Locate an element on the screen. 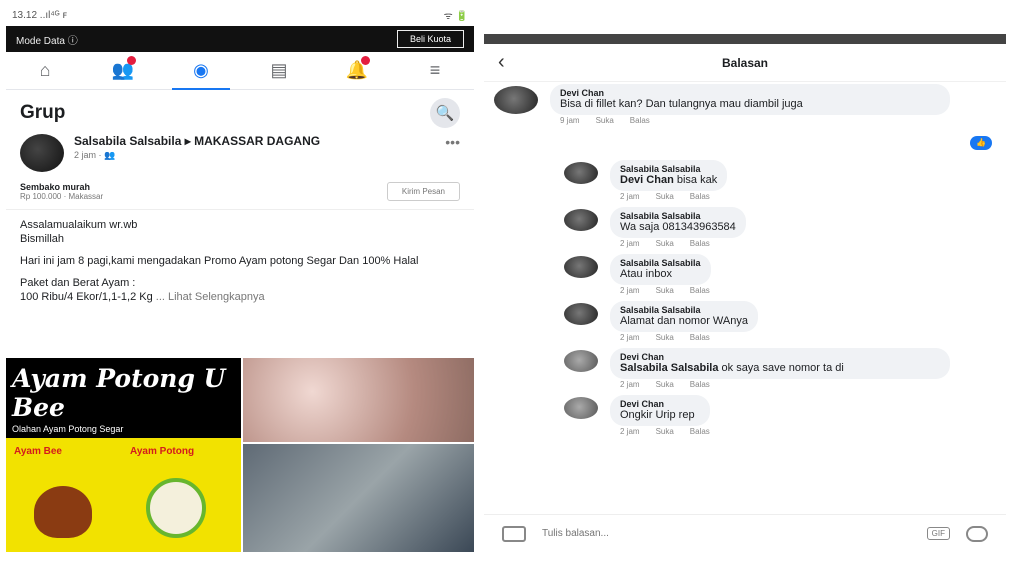  comment-text: Ongkir Urip rep is located at coordinates (657, 415).